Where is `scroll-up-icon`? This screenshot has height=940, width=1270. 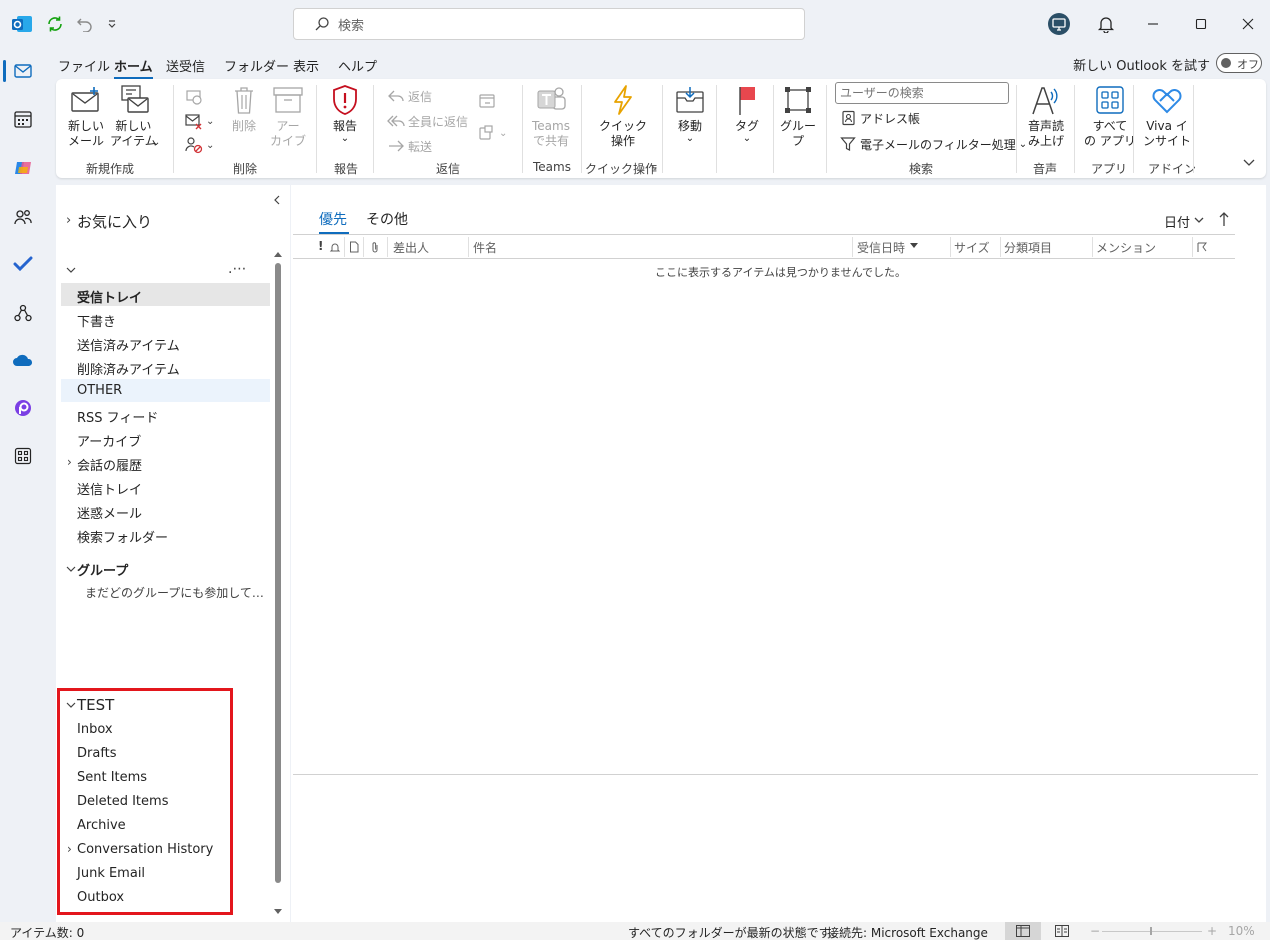
scroll-up-icon is located at coordinates (278, 255).